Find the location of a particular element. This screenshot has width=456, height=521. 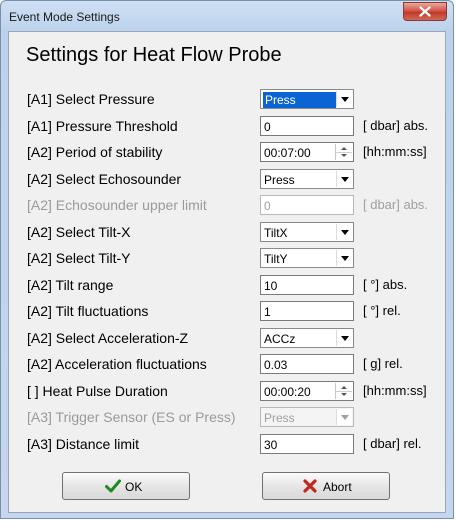

setting-label: [A2] Tilt range is located at coordinates (70, 284).